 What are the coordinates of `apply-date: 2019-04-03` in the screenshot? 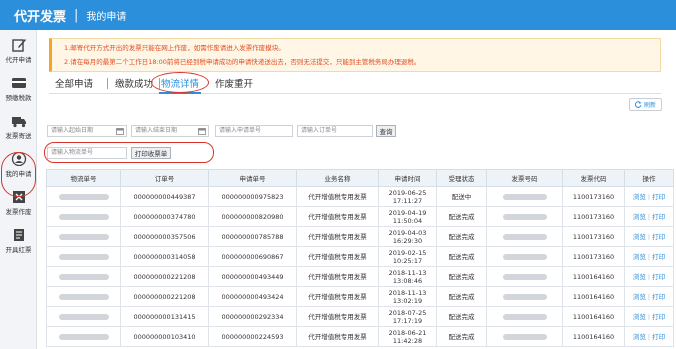 It's located at (407, 232).